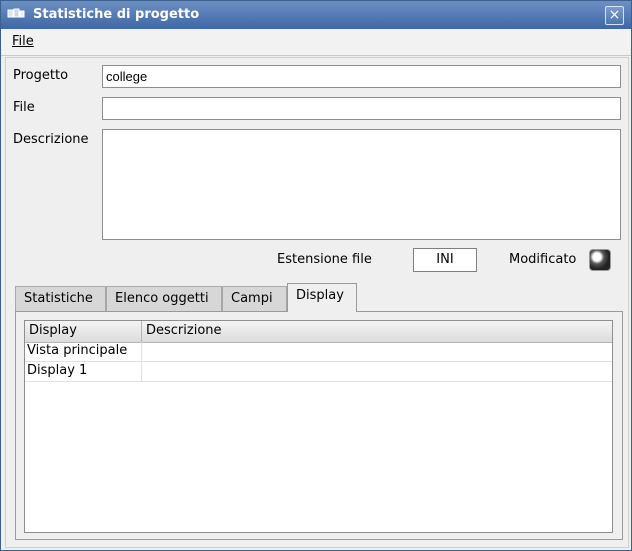 The width and height of the screenshot is (632, 551). What do you see at coordinates (316, 15) in the screenshot?
I see `title-bar: Statistiche di progetto ×` at bounding box center [316, 15].